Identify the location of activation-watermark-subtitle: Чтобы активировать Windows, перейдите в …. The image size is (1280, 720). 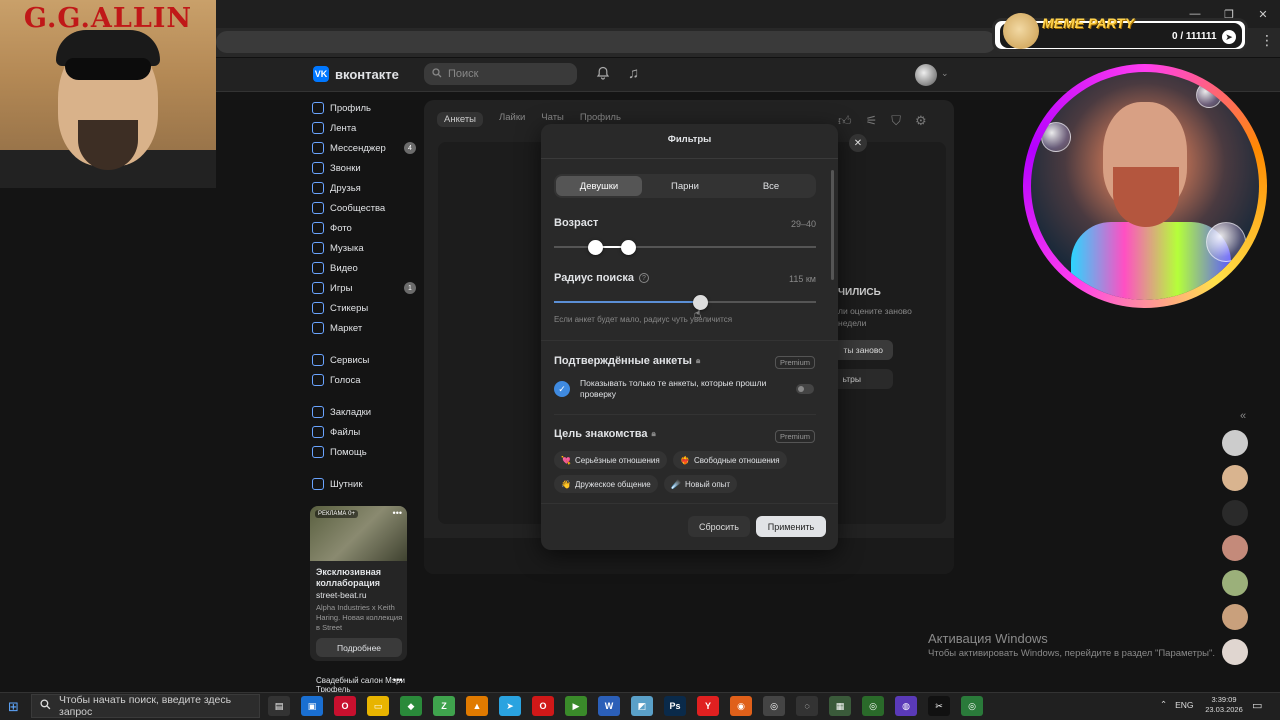
(1071, 653).